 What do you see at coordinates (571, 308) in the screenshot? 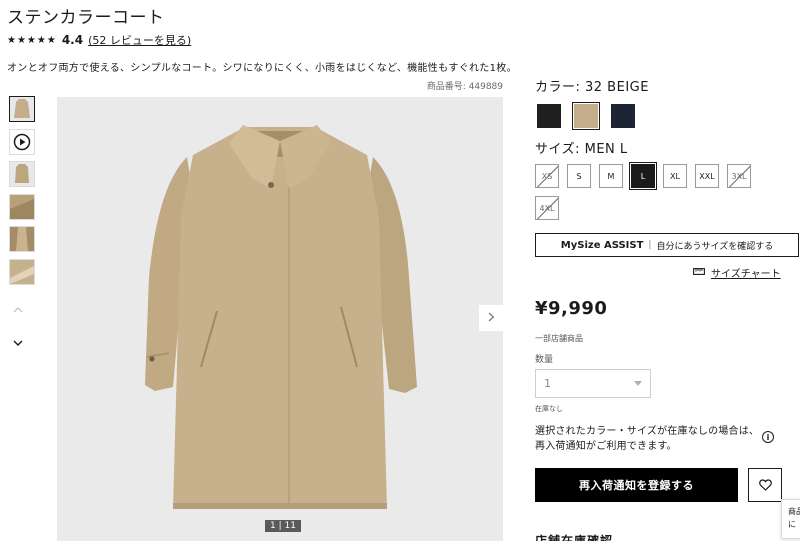
I see `price: ¥9,990` at bounding box center [571, 308].